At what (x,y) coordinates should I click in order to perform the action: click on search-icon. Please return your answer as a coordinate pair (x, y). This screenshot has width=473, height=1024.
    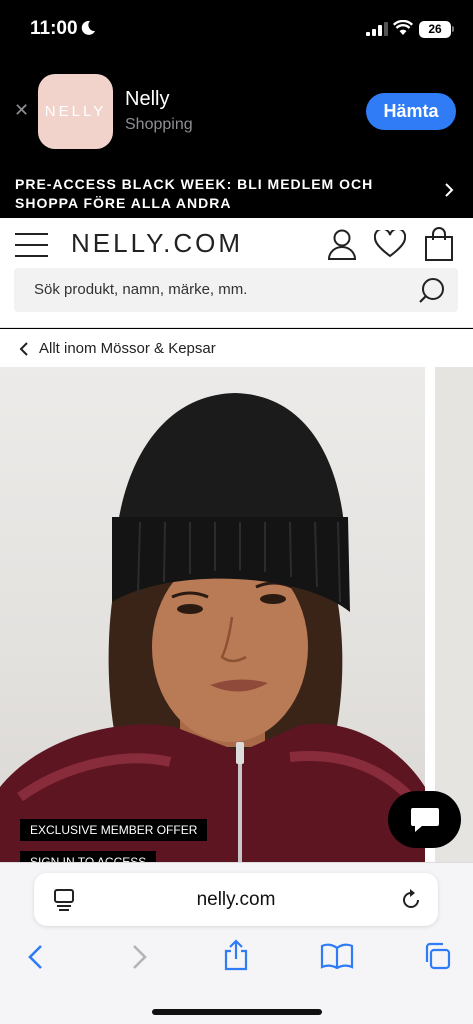
    Looking at the image, I should click on (432, 291).